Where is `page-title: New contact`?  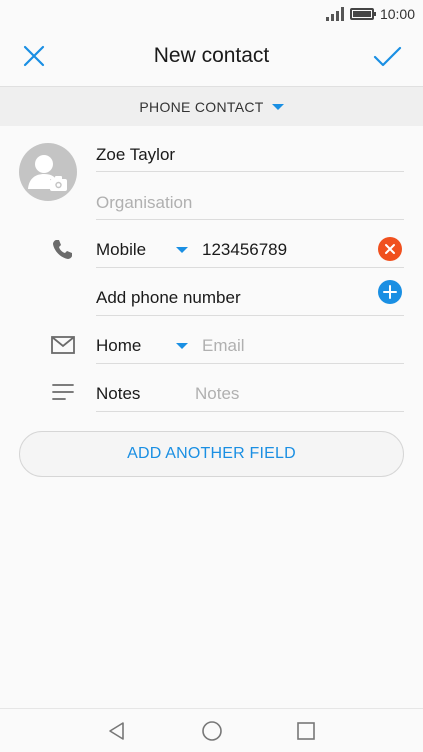 page-title: New contact is located at coordinates (211, 55).